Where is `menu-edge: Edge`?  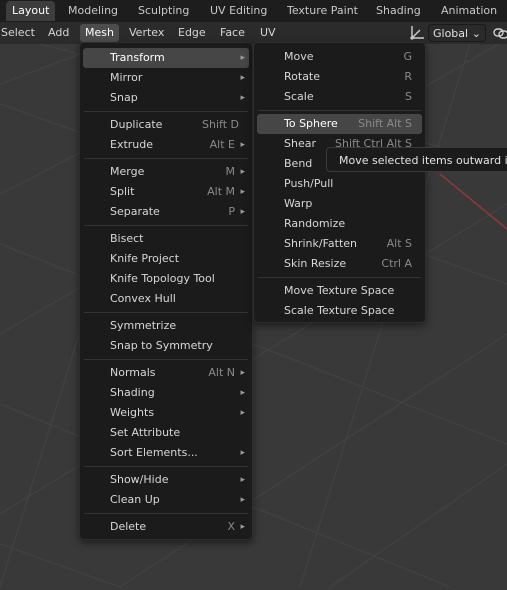 menu-edge: Edge is located at coordinates (192, 33).